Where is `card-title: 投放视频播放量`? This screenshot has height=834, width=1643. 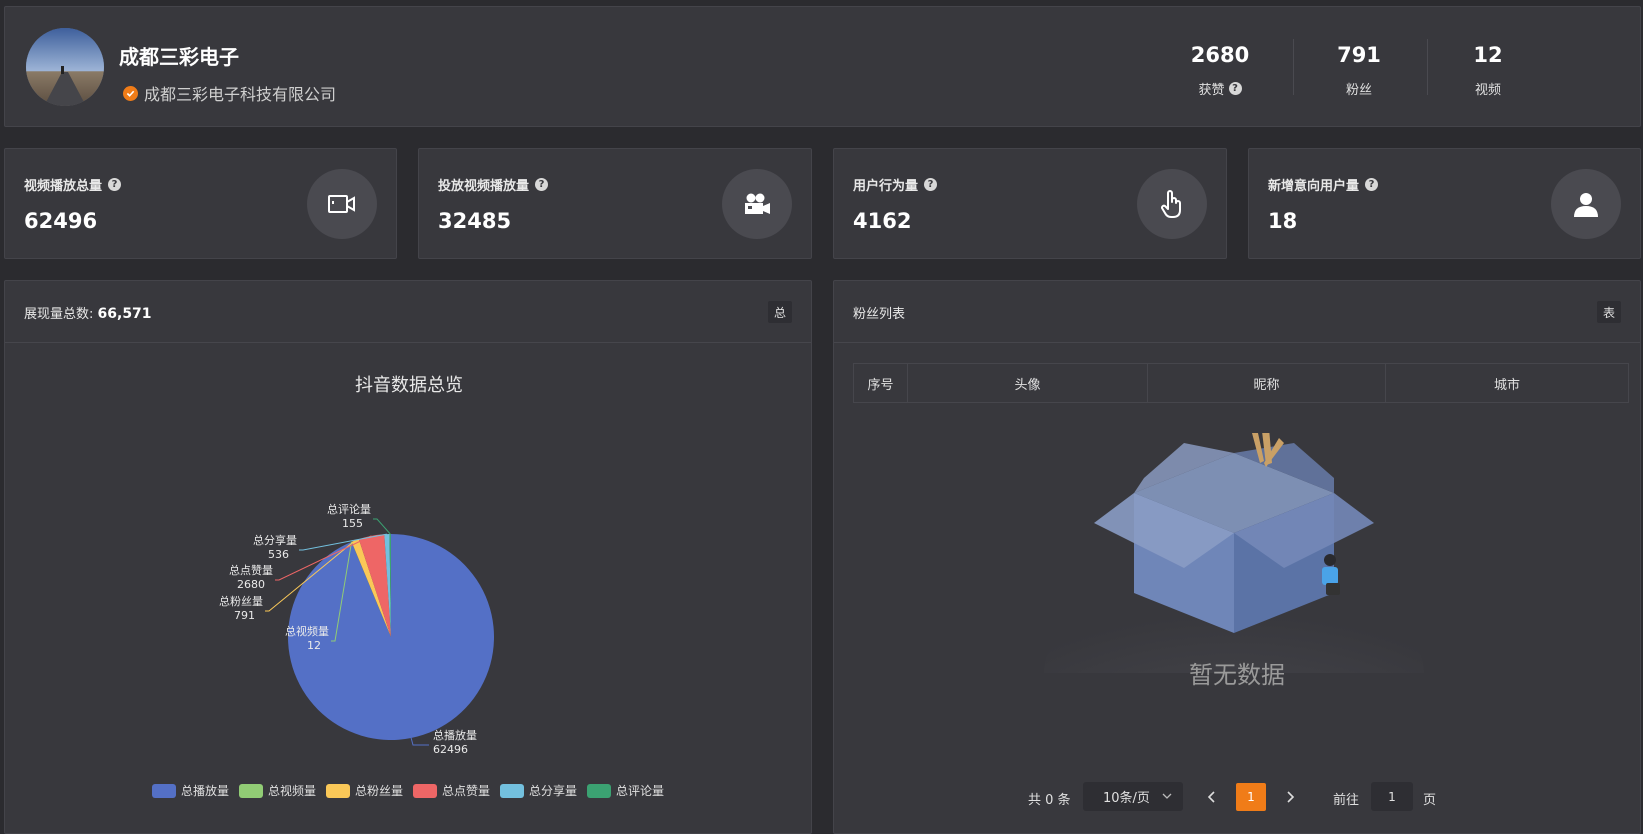
card-title: 投放视频播放量 is located at coordinates (484, 186).